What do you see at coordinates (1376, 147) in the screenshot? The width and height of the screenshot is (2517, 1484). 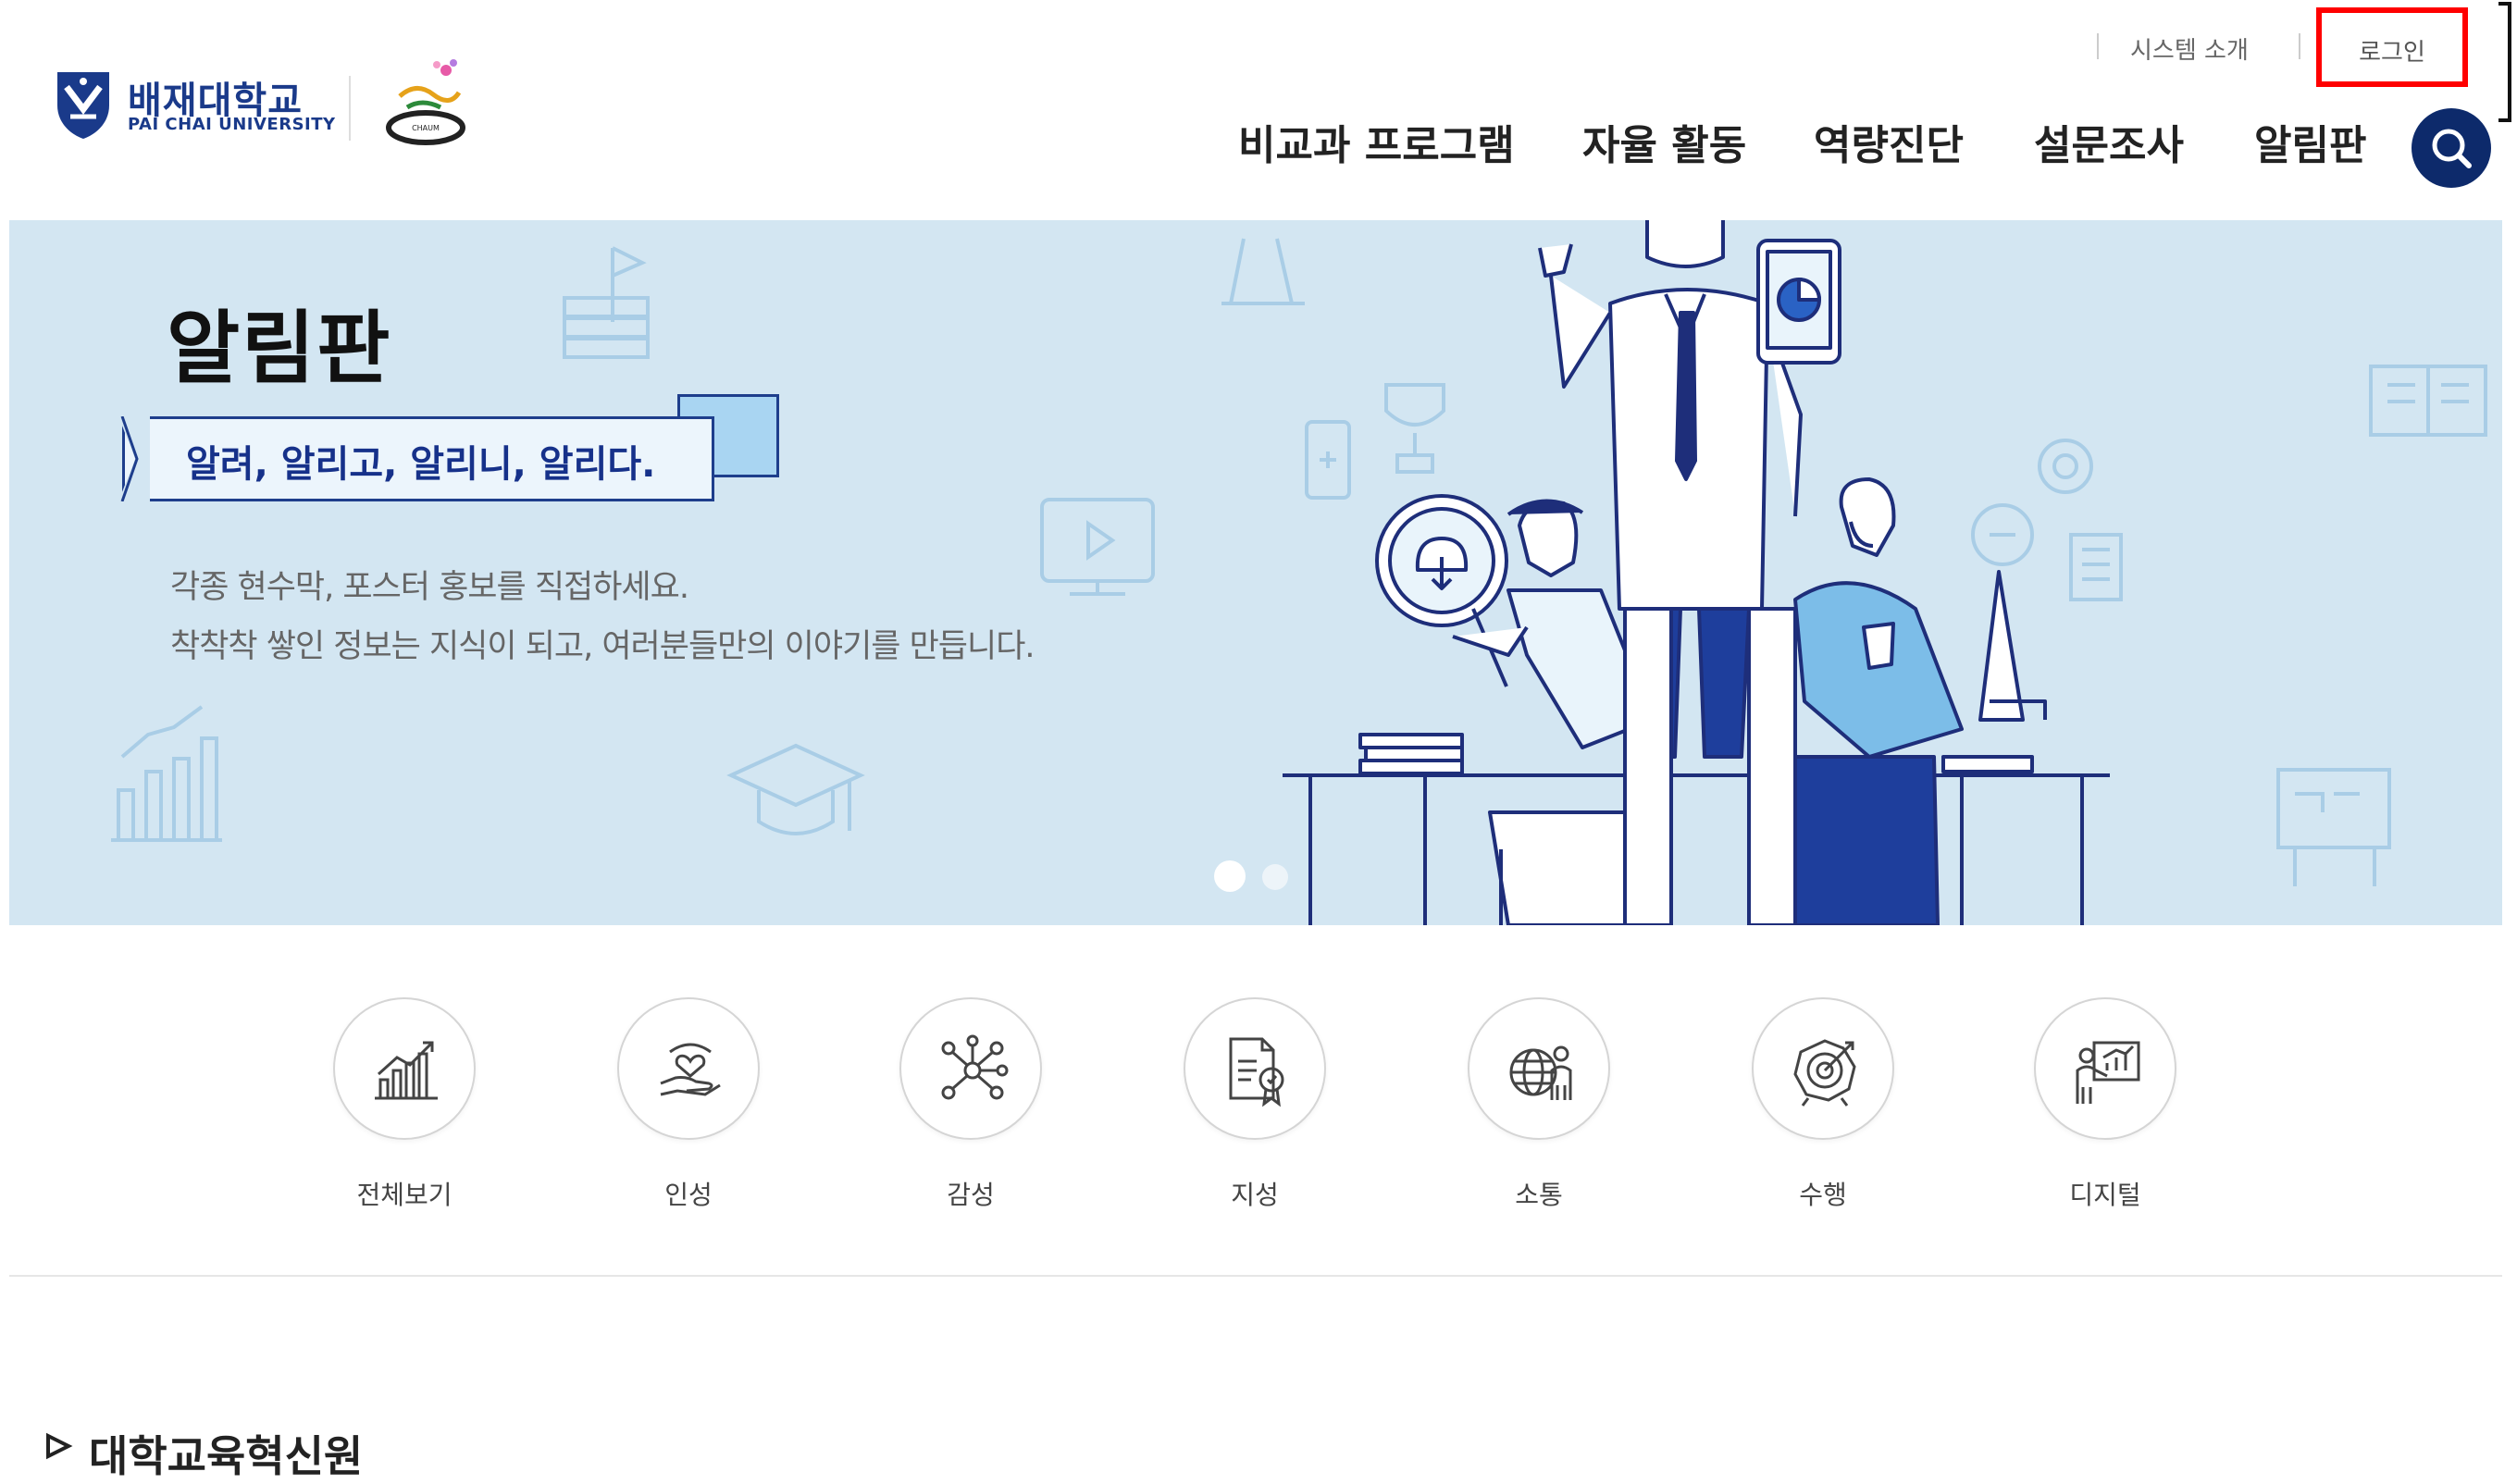 I see `nav-extracurricular-program: 비교과 프로그램` at bounding box center [1376, 147].